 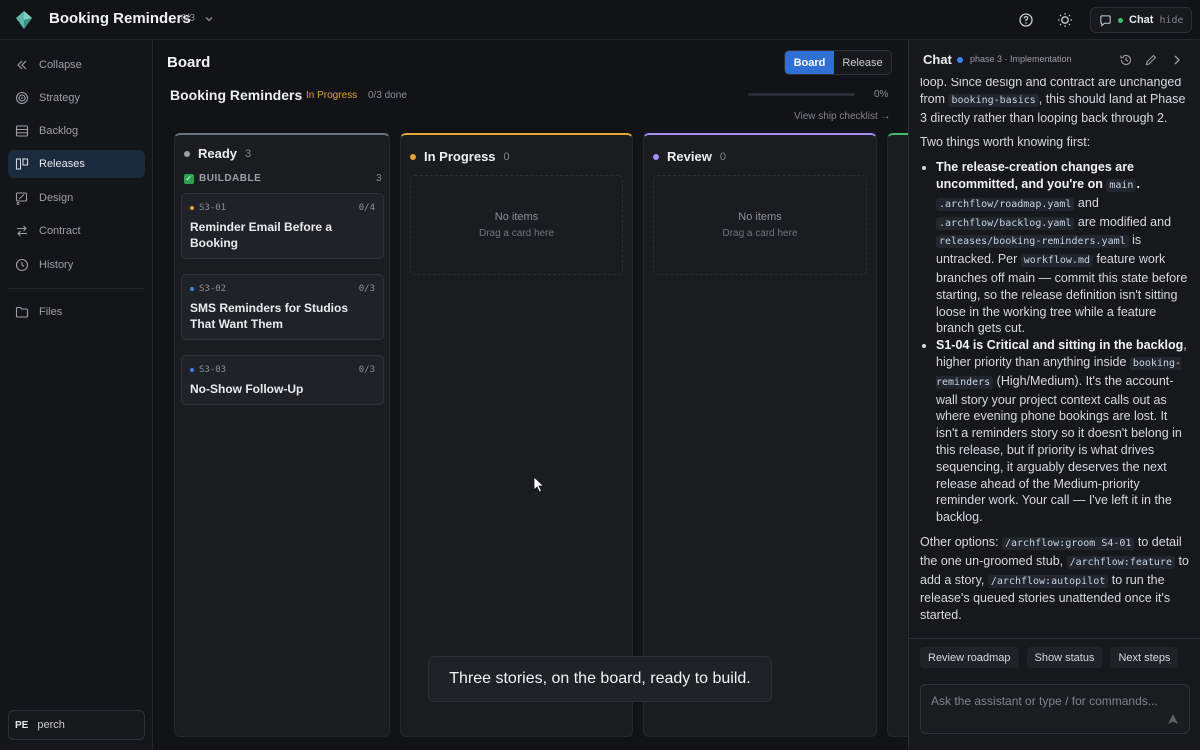 I want to click on ship-checklist-link: View ship checklist →, so click(x=842, y=116).